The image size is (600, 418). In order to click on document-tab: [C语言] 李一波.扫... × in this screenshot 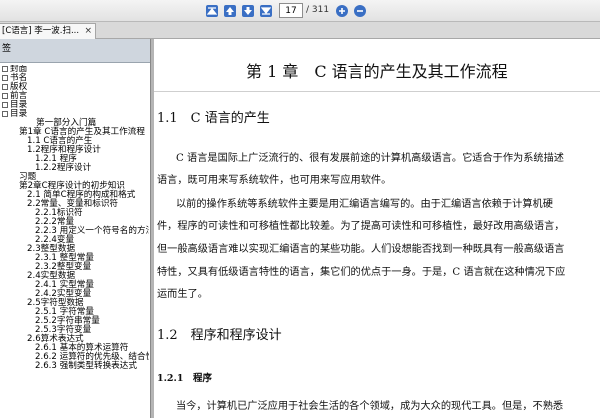, I will do `click(48, 31)`.